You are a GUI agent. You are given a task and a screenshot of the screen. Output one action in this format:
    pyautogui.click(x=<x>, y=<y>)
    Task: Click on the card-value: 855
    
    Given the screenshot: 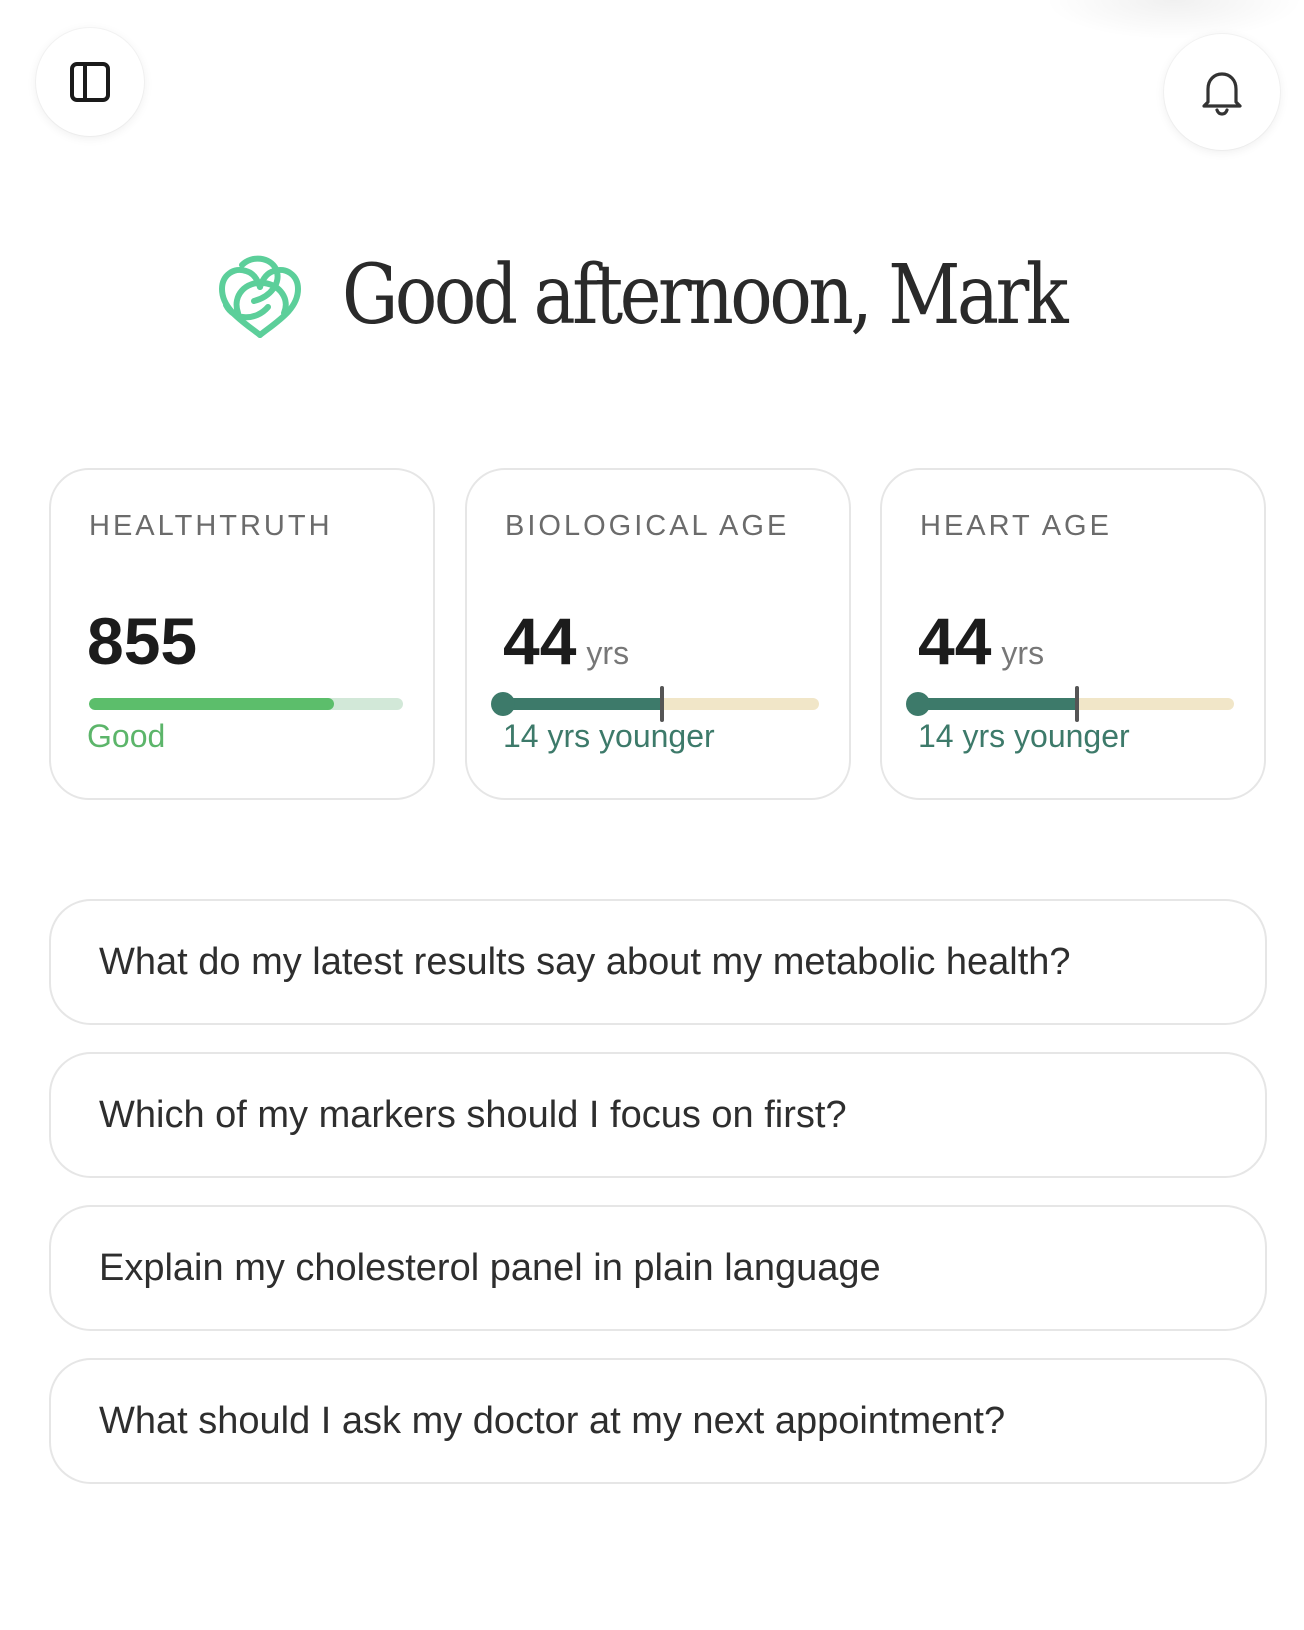 What is the action you would take?
    pyautogui.click(x=142, y=641)
    